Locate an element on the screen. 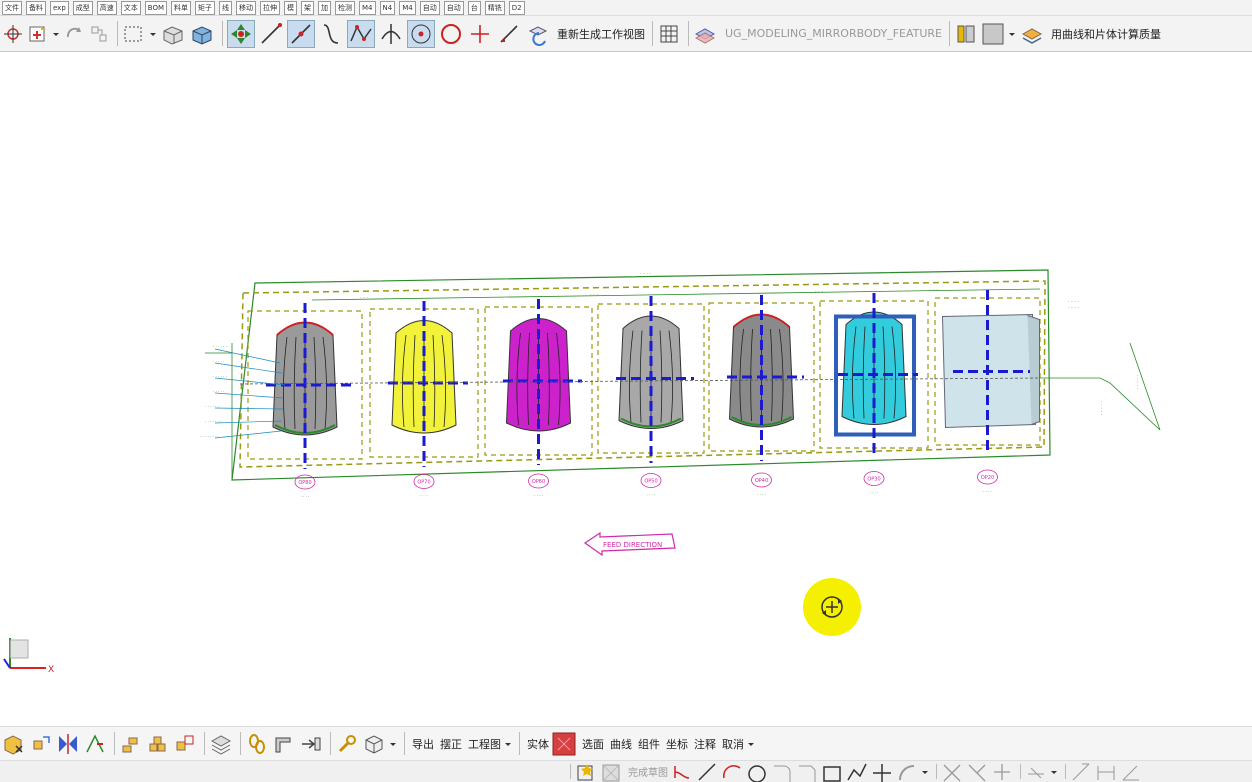 The height and width of the screenshot is (782, 1252). mirror-icon is located at coordinates (68, 744).